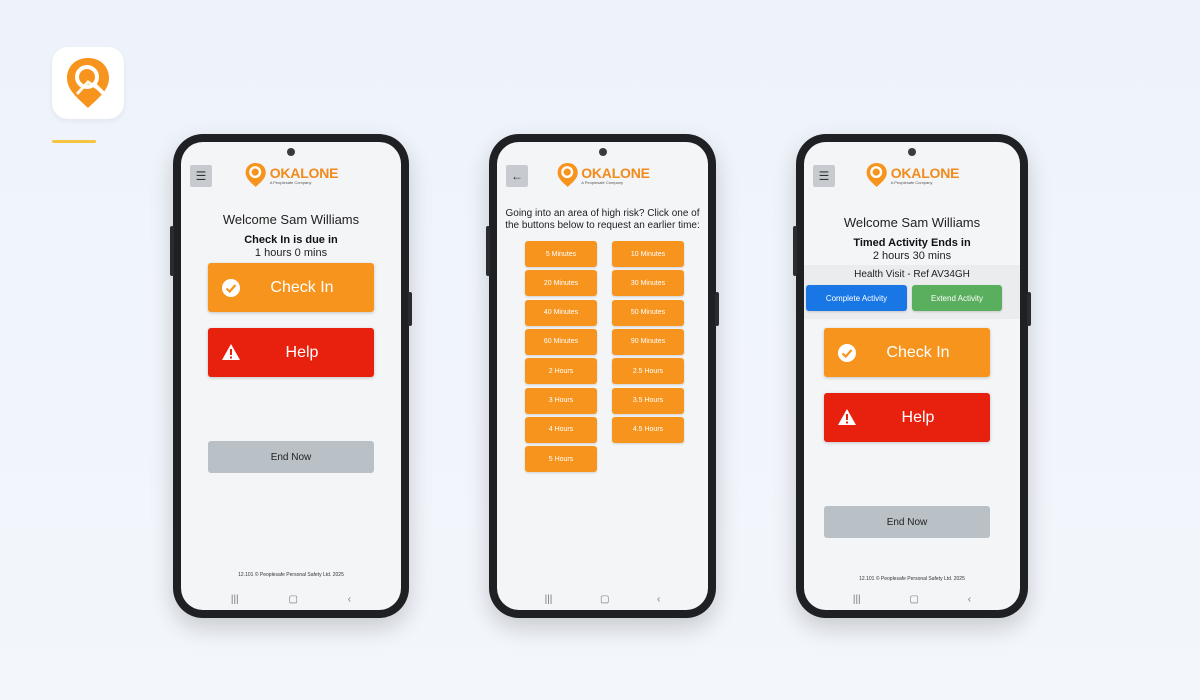 This screenshot has height=700, width=1200. I want to click on time-option-button: 30 Minutes, so click(648, 283).